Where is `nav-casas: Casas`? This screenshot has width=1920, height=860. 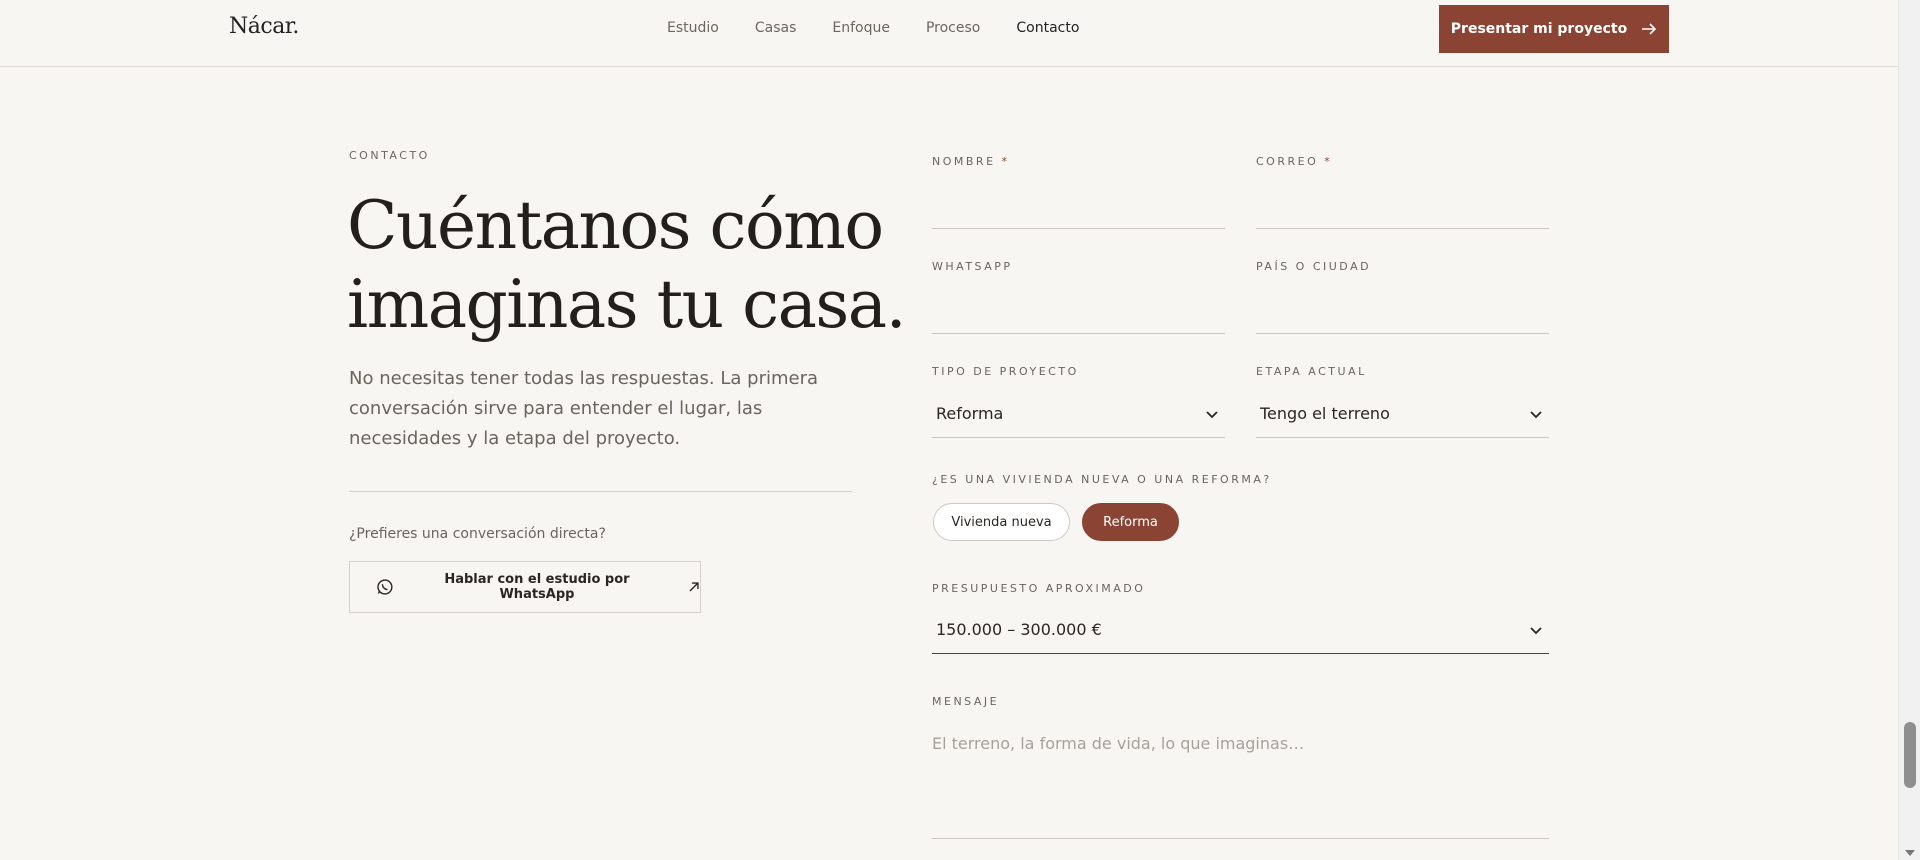 nav-casas: Casas is located at coordinates (776, 28).